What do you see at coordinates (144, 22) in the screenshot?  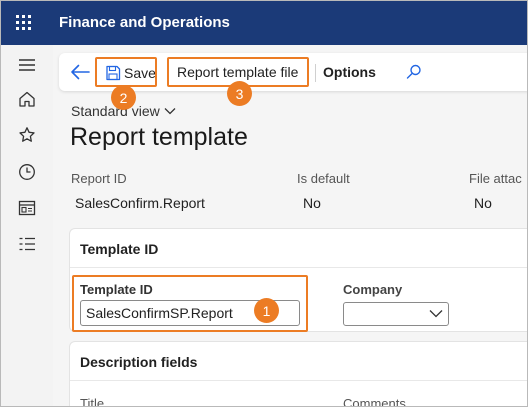 I see `app-title: Finance and Operations` at bounding box center [144, 22].